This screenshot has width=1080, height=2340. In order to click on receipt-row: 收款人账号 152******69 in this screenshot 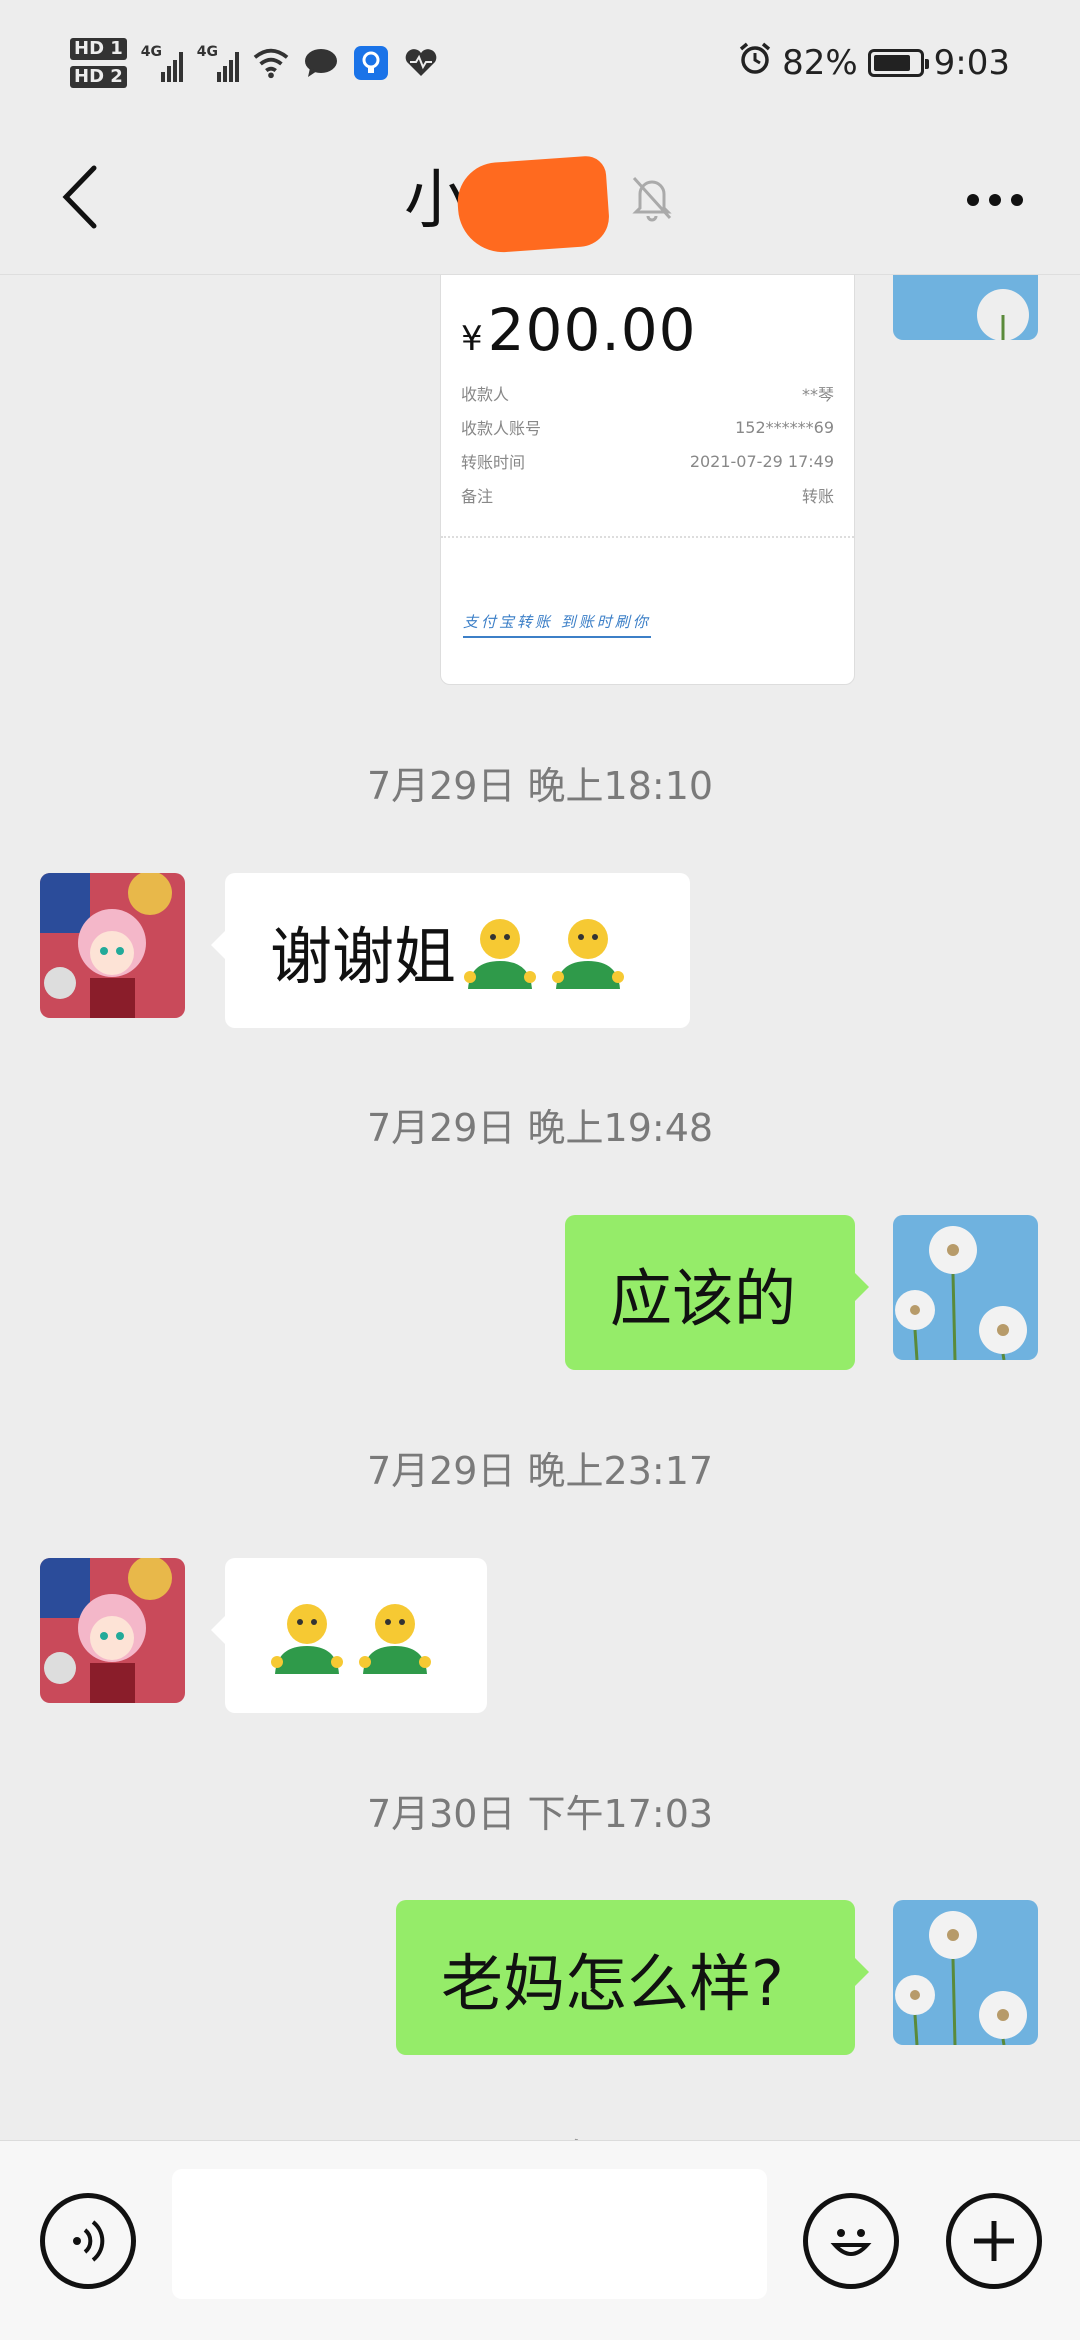, I will do `click(647, 427)`.